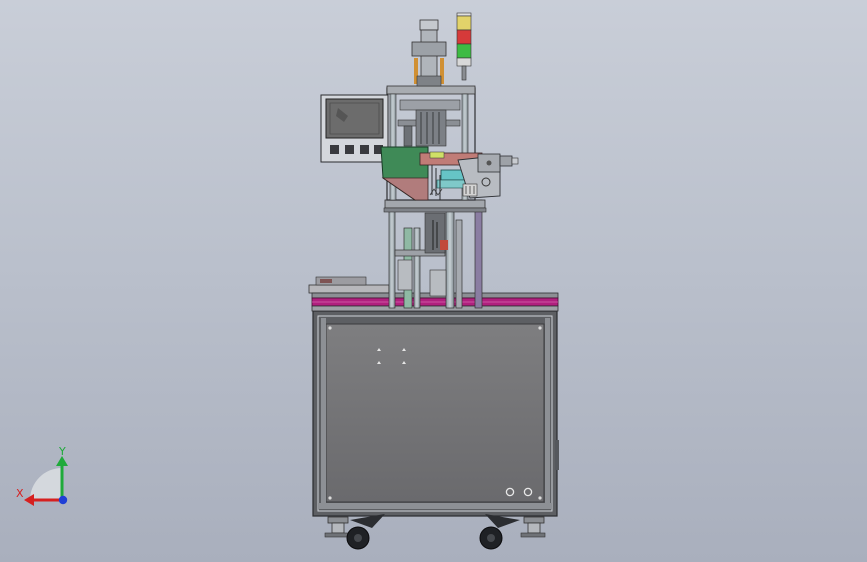  I want to click on x-axis-arrowhead, so click(29, 500).